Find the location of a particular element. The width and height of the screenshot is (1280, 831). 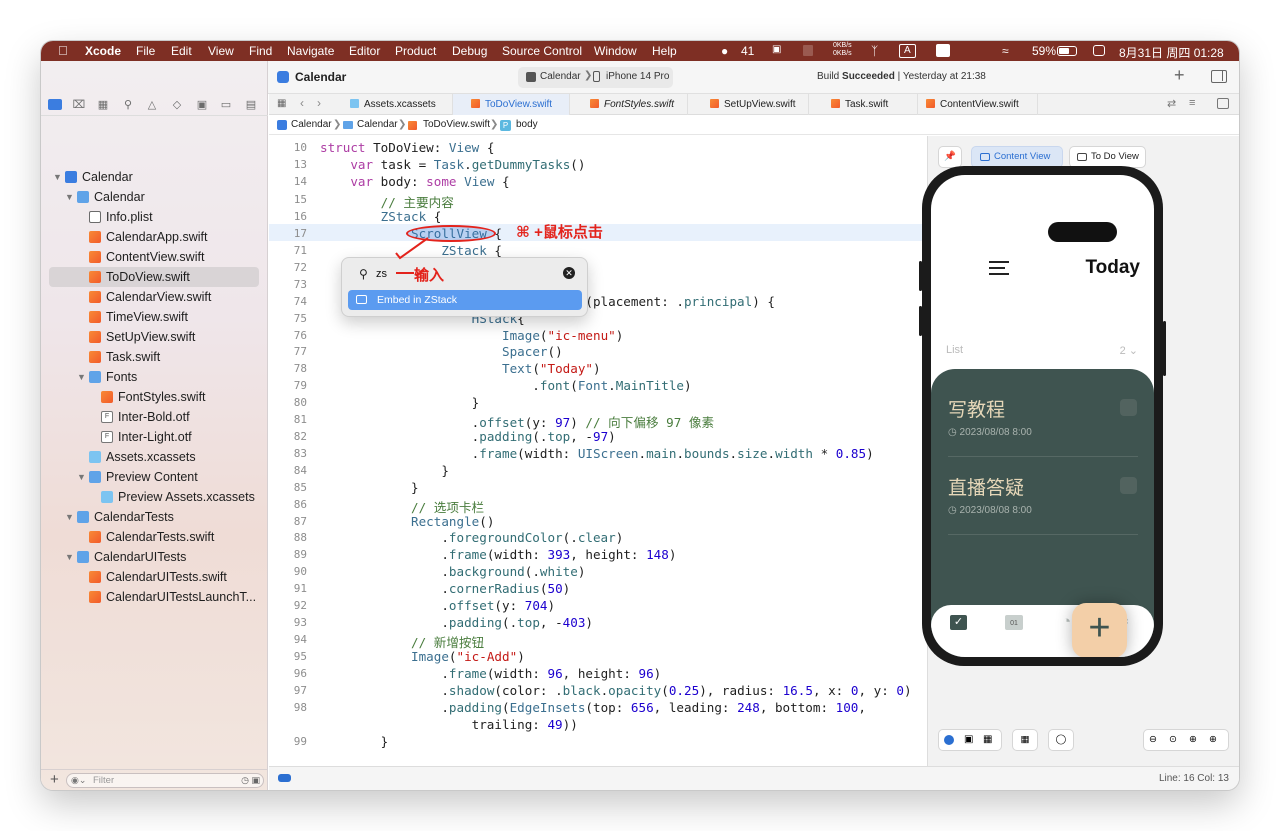

breadcrumb-group: Calendar is located at coordinates (377, 125).